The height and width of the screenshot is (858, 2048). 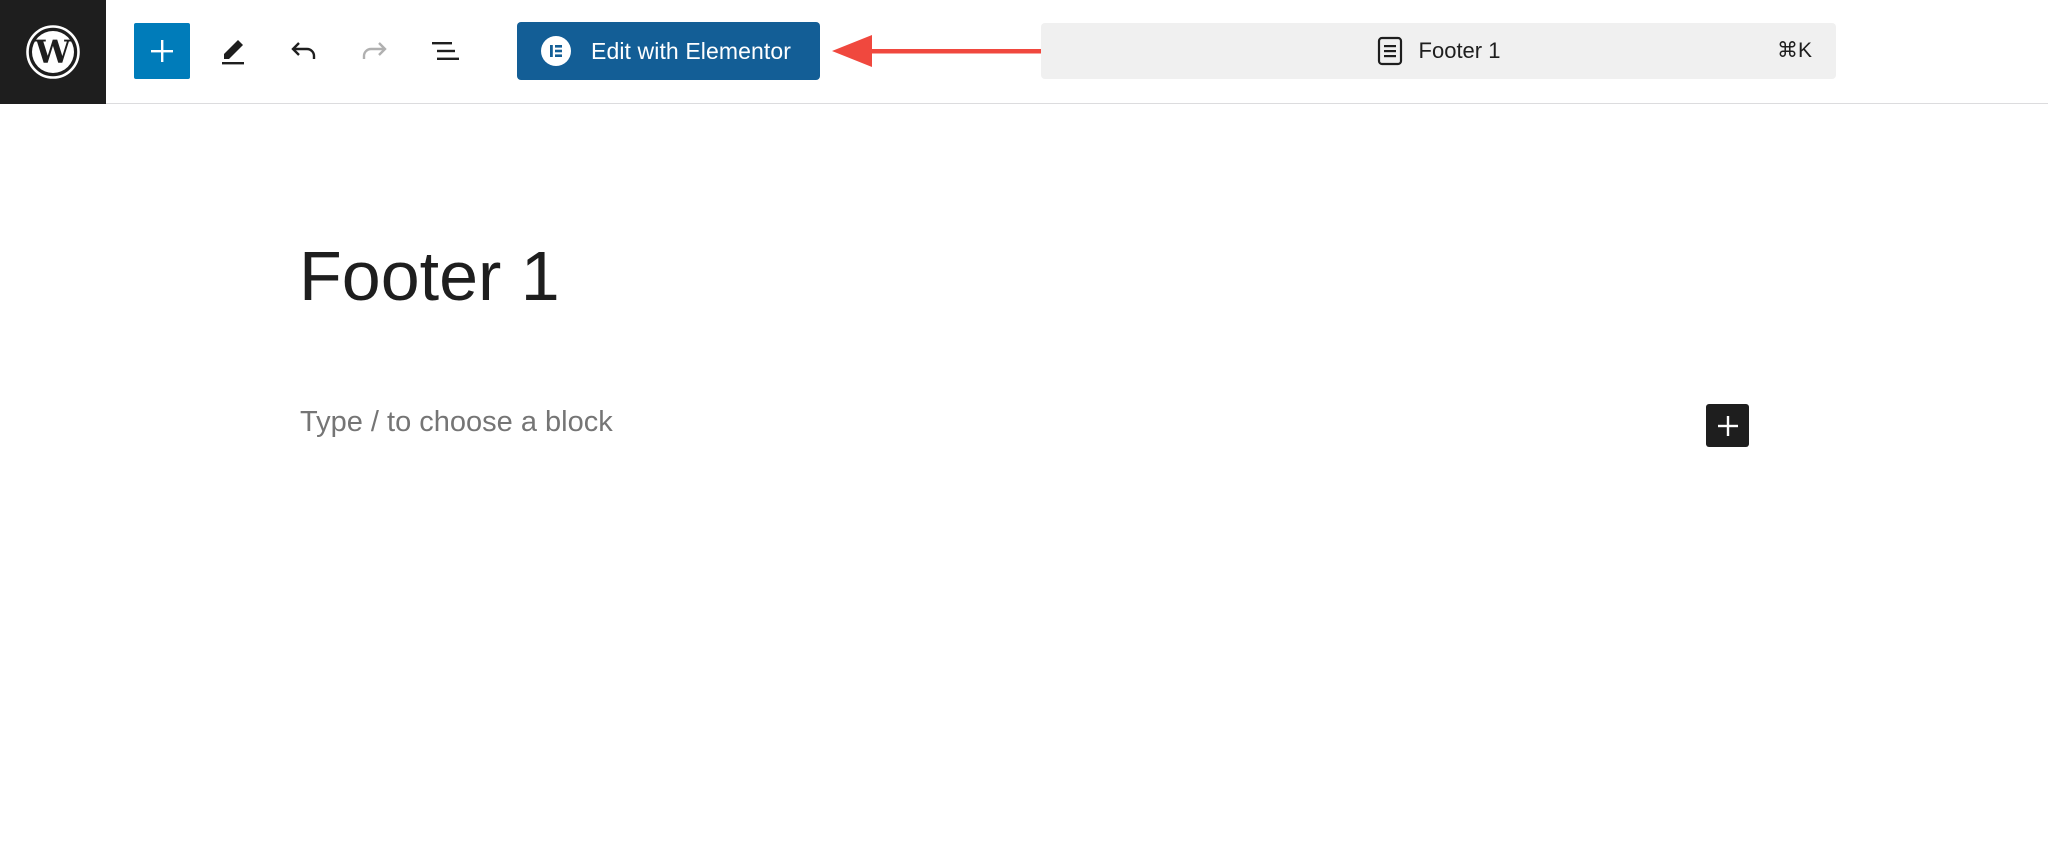 I want to click on block-placeholder-paragraph: Type / to choose a block, so click(x=456, y=422).